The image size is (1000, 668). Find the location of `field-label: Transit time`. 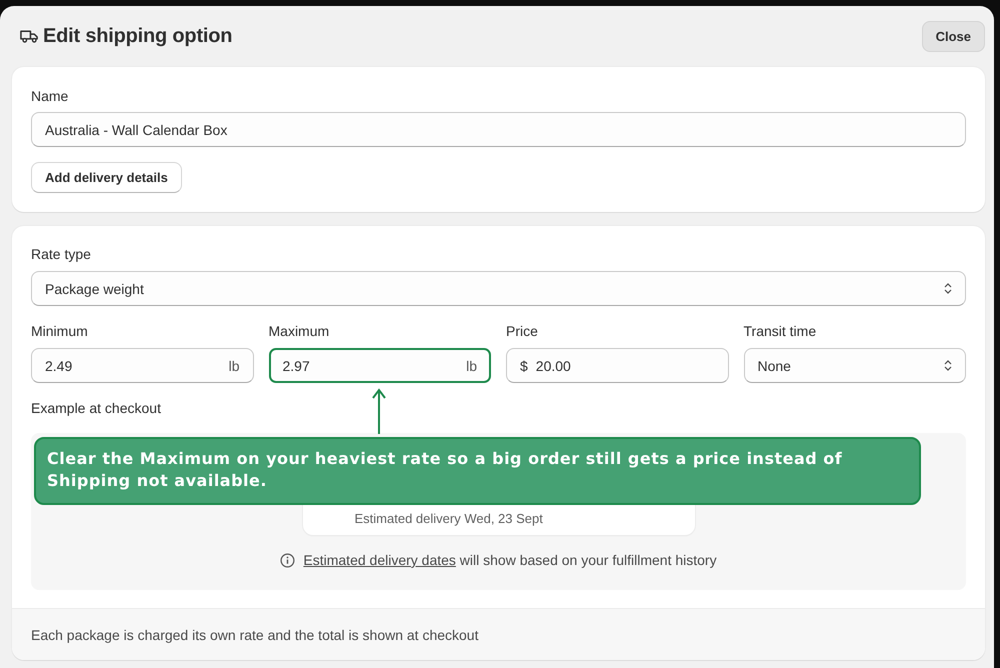

field-label: Transit time is located at coordinates (780, 331).